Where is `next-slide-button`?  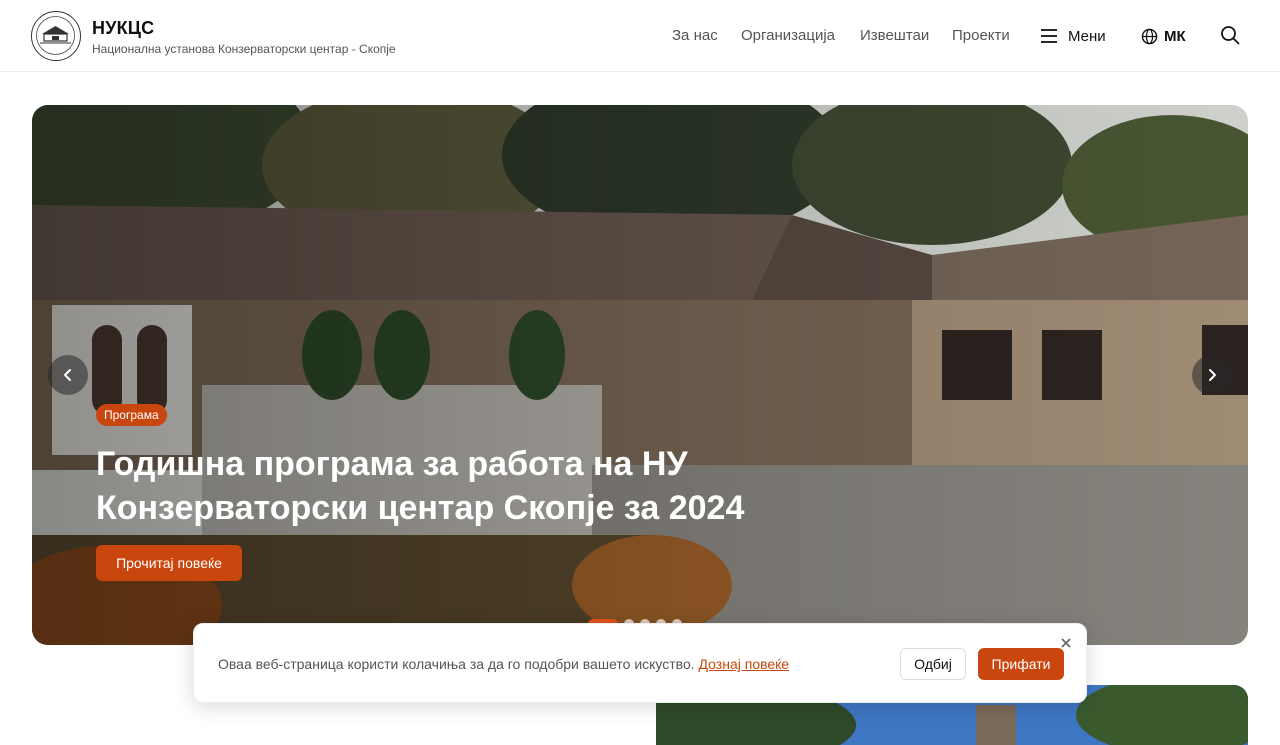
next-slide-button is located at coordinates (1212, 375).